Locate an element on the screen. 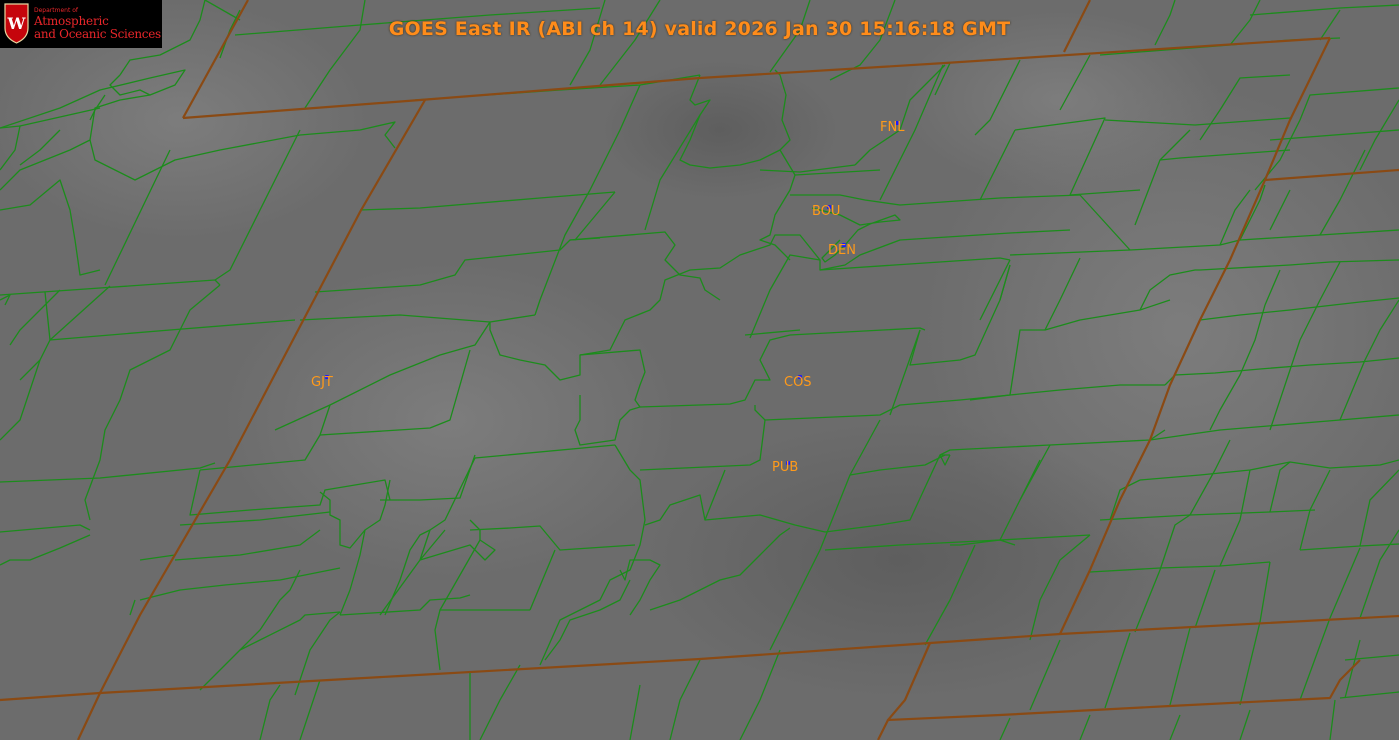 The width and height of the screenshot is (1399, 740). station-label-cos: COS is located at coordinates (798, 382).